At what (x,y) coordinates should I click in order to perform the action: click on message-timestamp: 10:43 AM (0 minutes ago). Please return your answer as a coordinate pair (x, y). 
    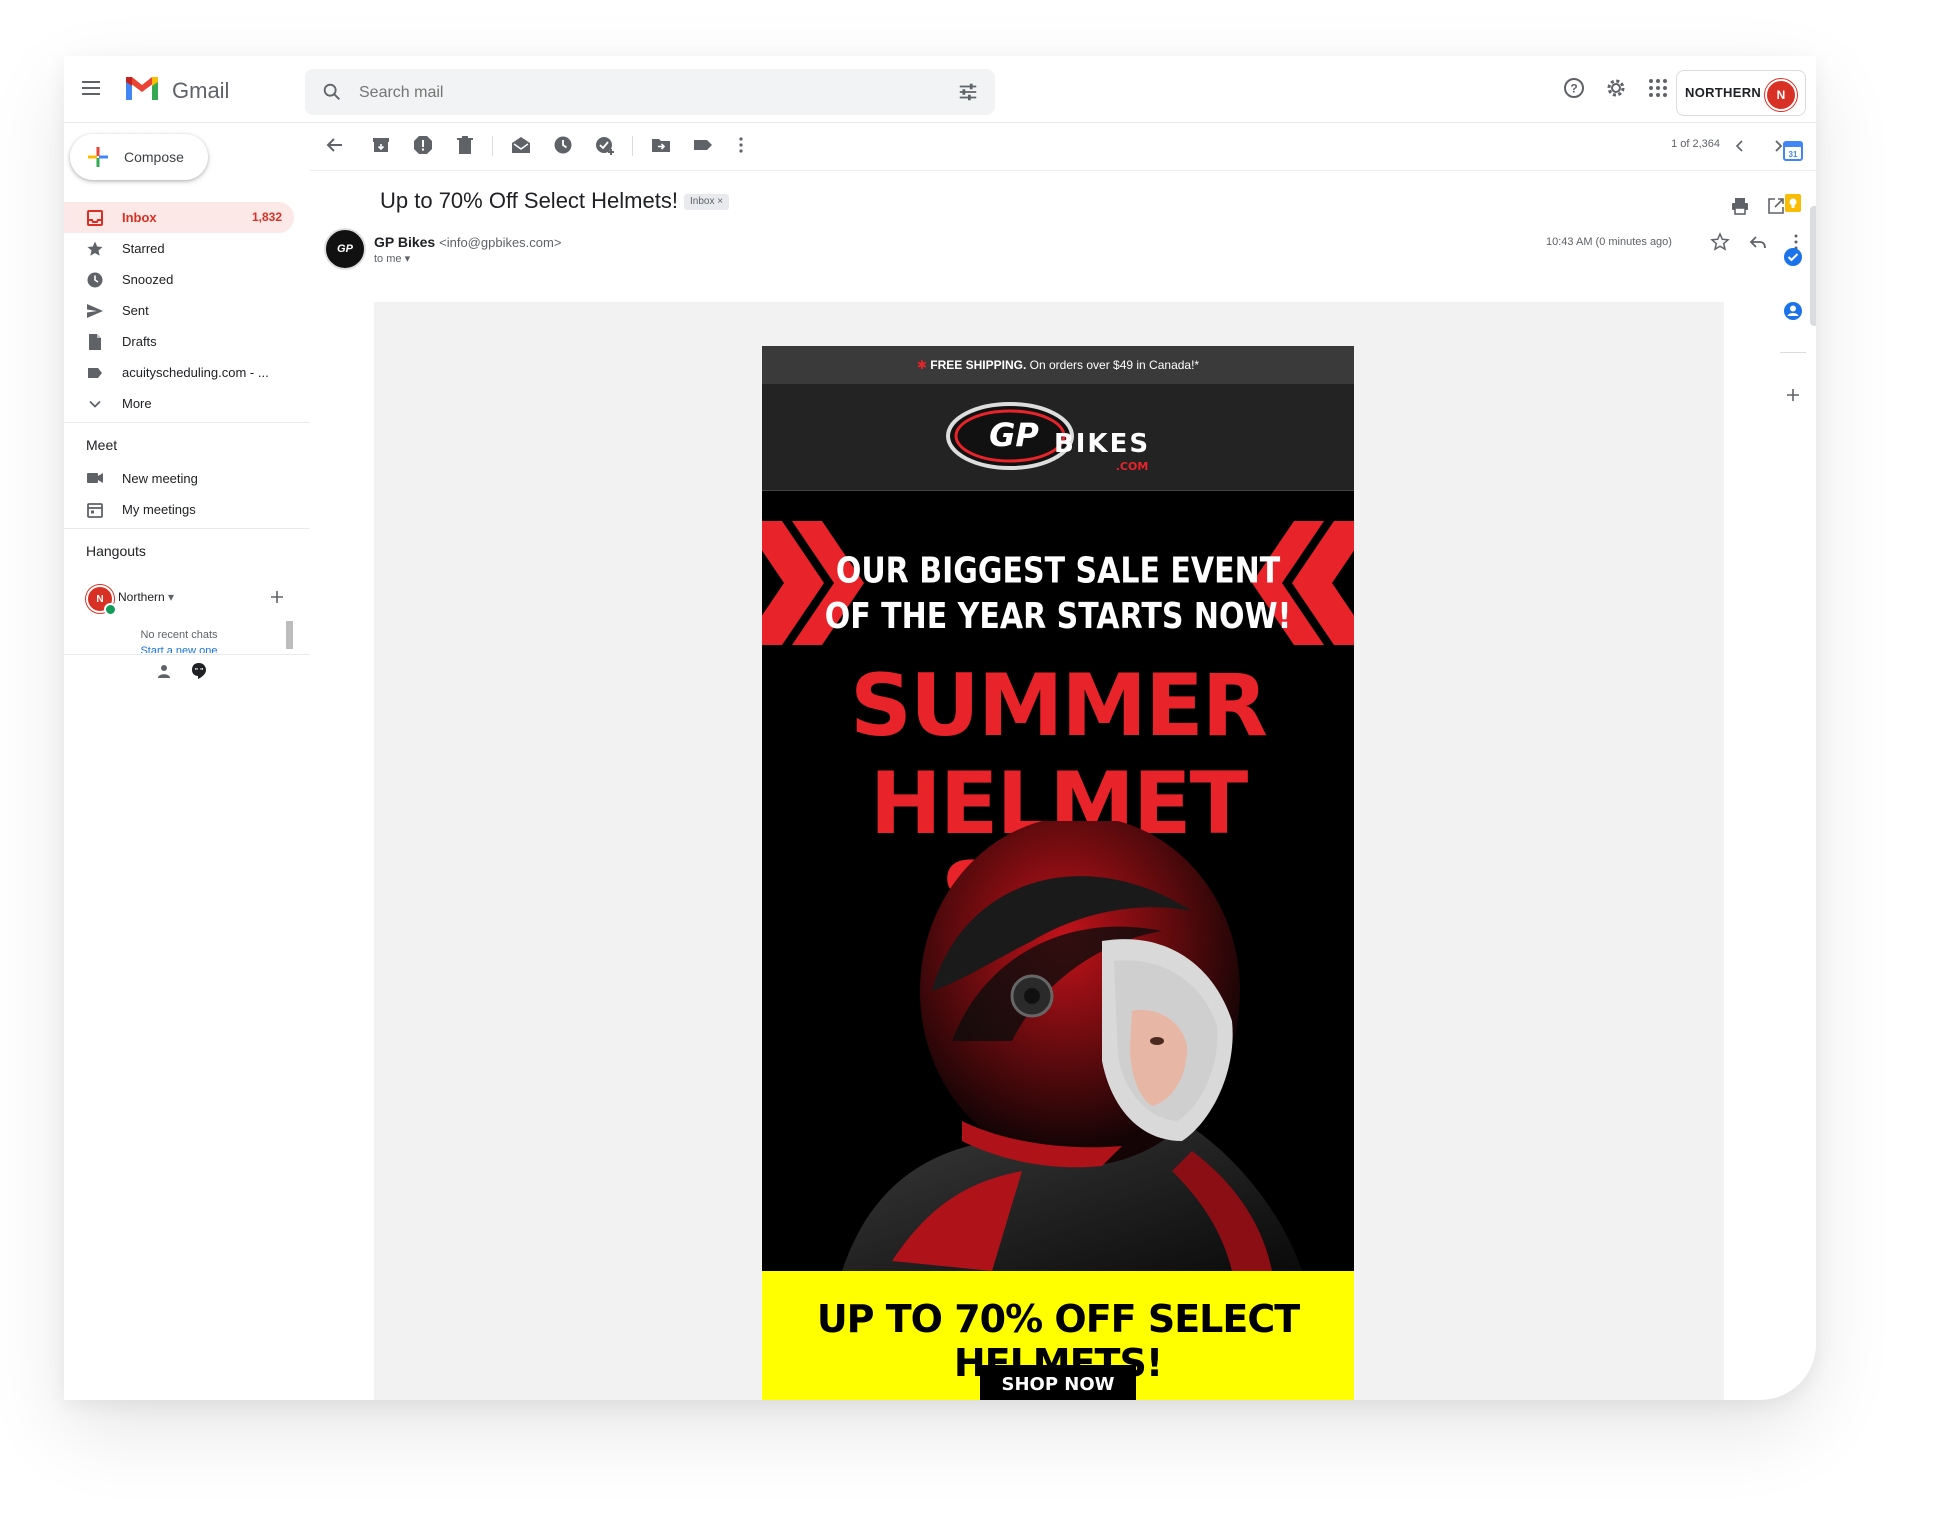
    Looking at the image, I should click on (1609, 242).